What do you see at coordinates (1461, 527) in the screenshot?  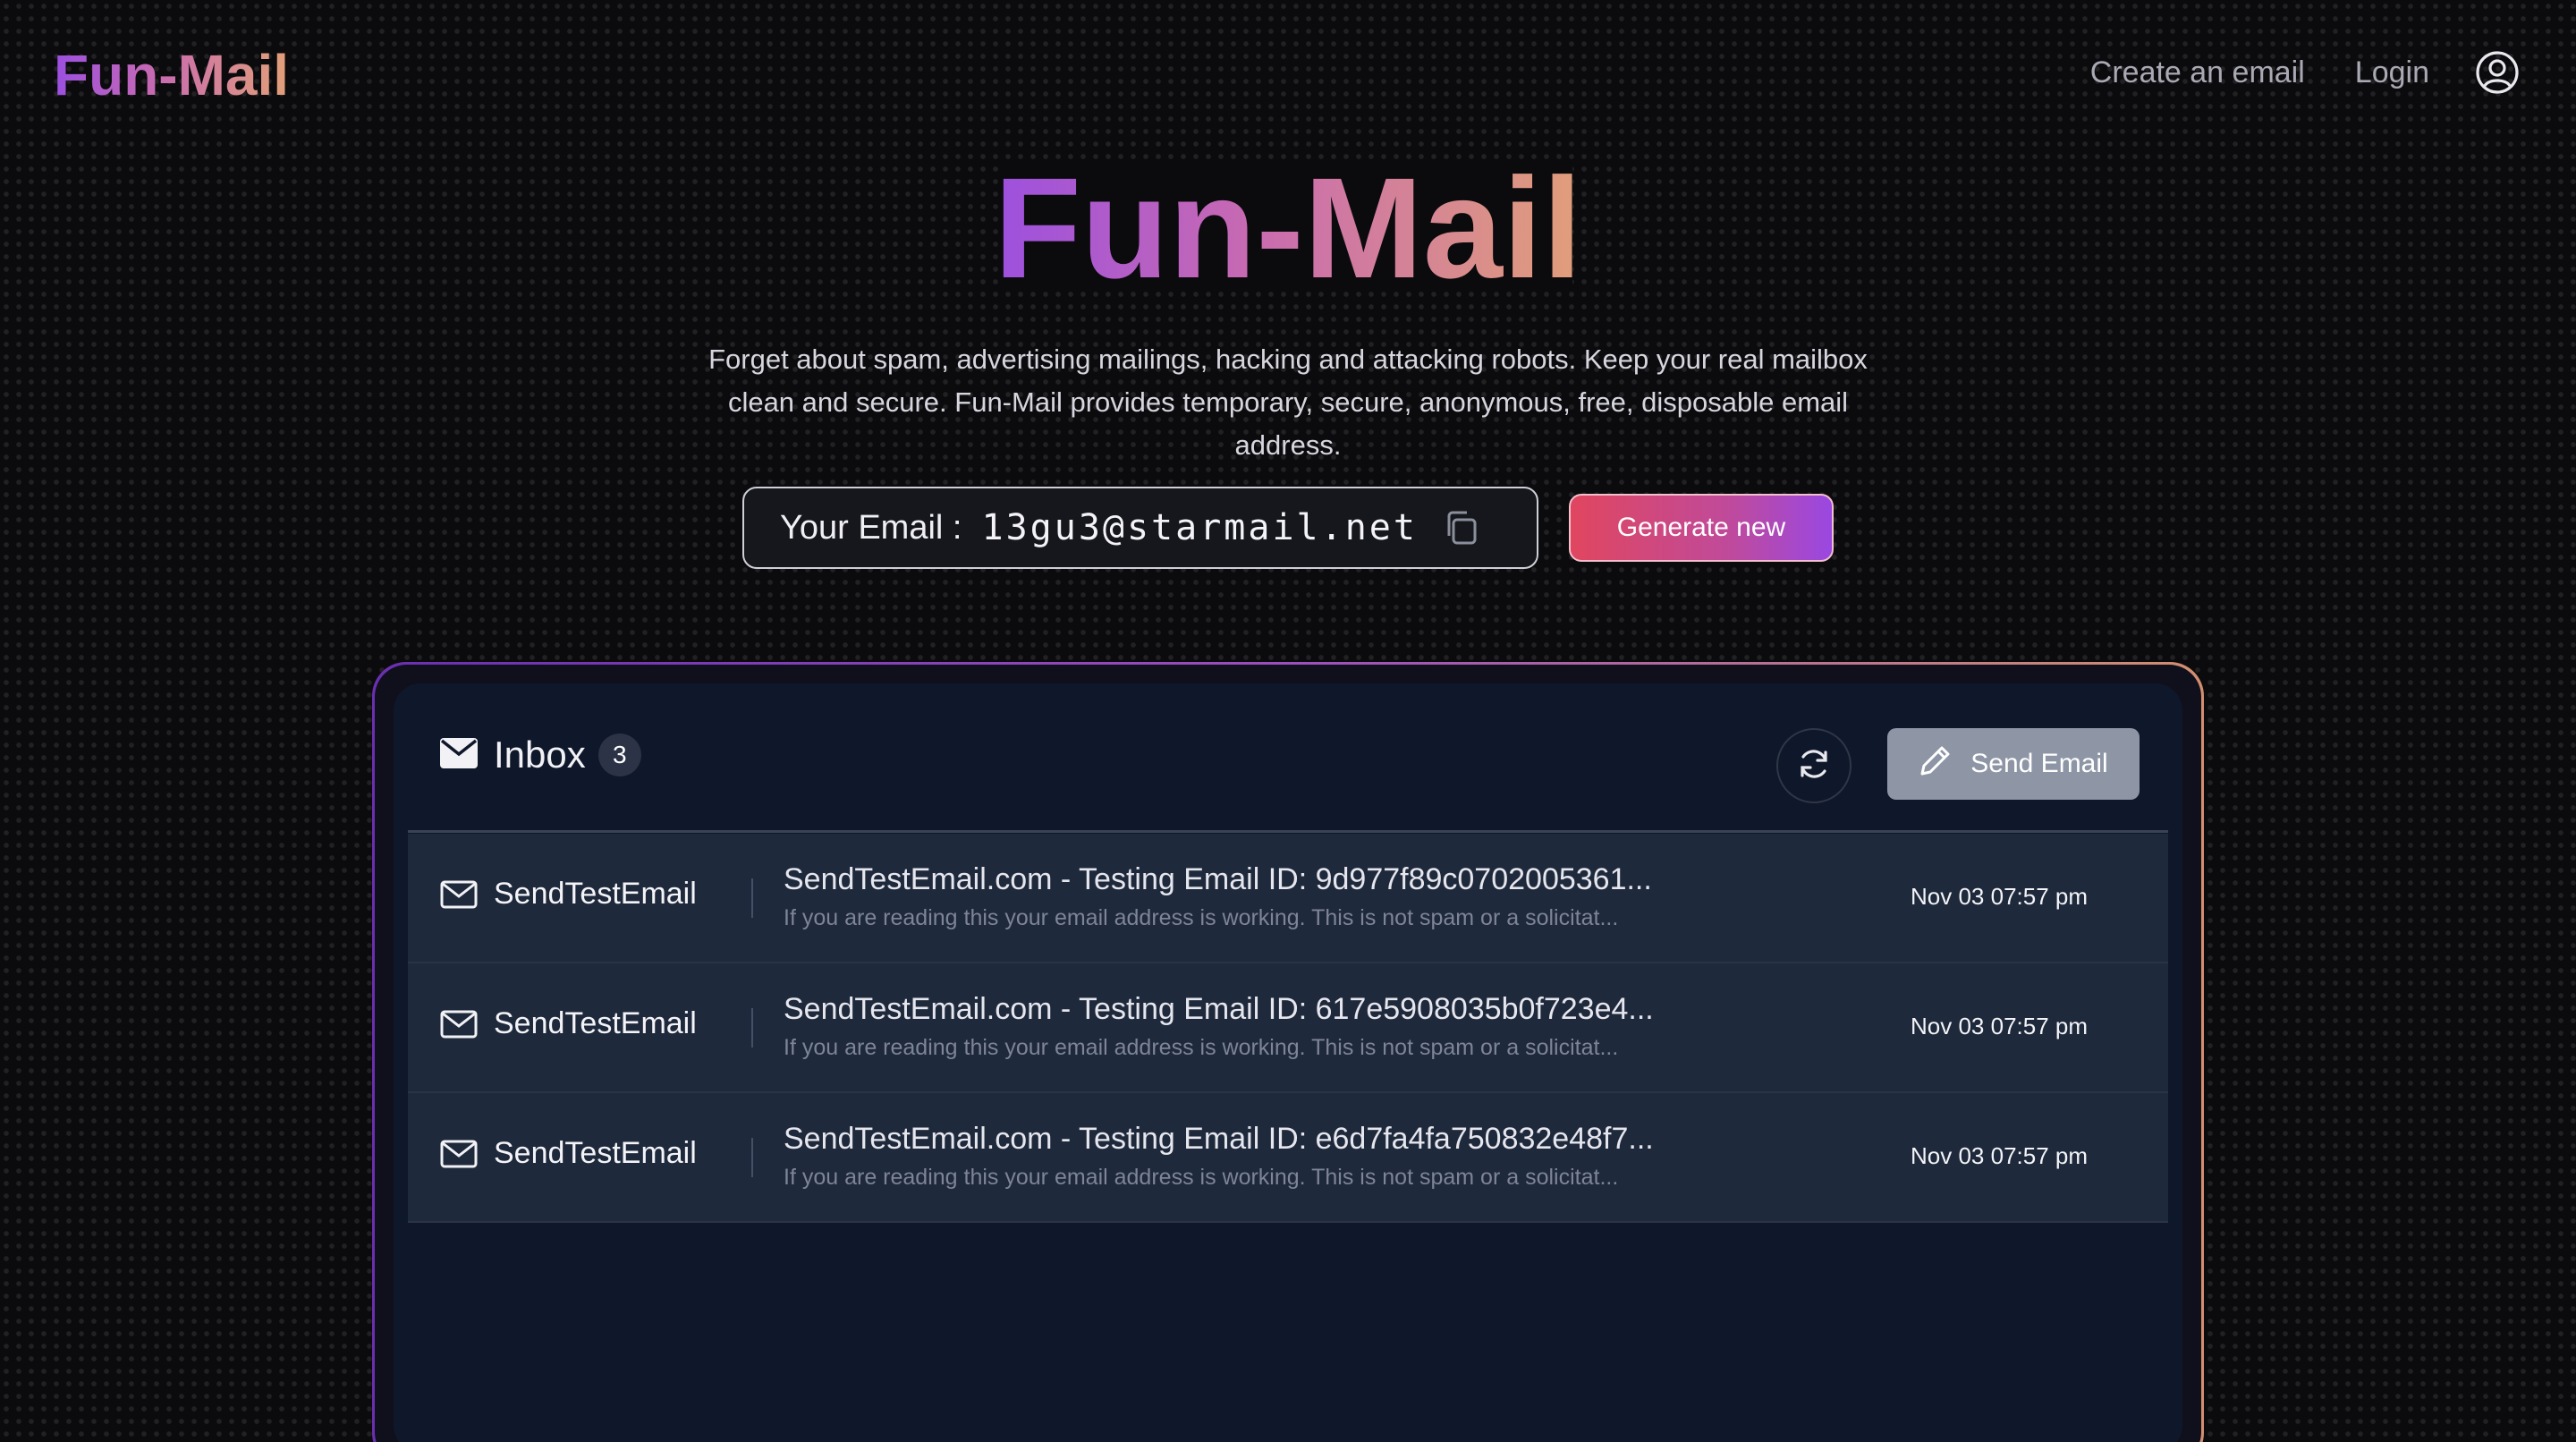 I see `copy-icon` at bounding box center [1461, 527].